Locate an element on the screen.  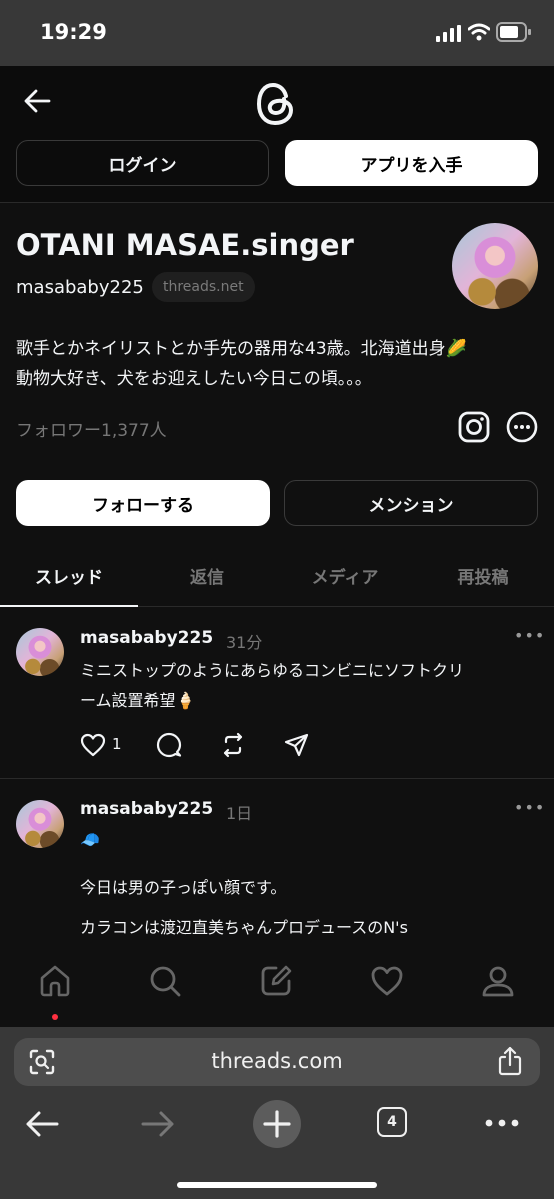
notification-dot is located at coordinates (55, 1017).